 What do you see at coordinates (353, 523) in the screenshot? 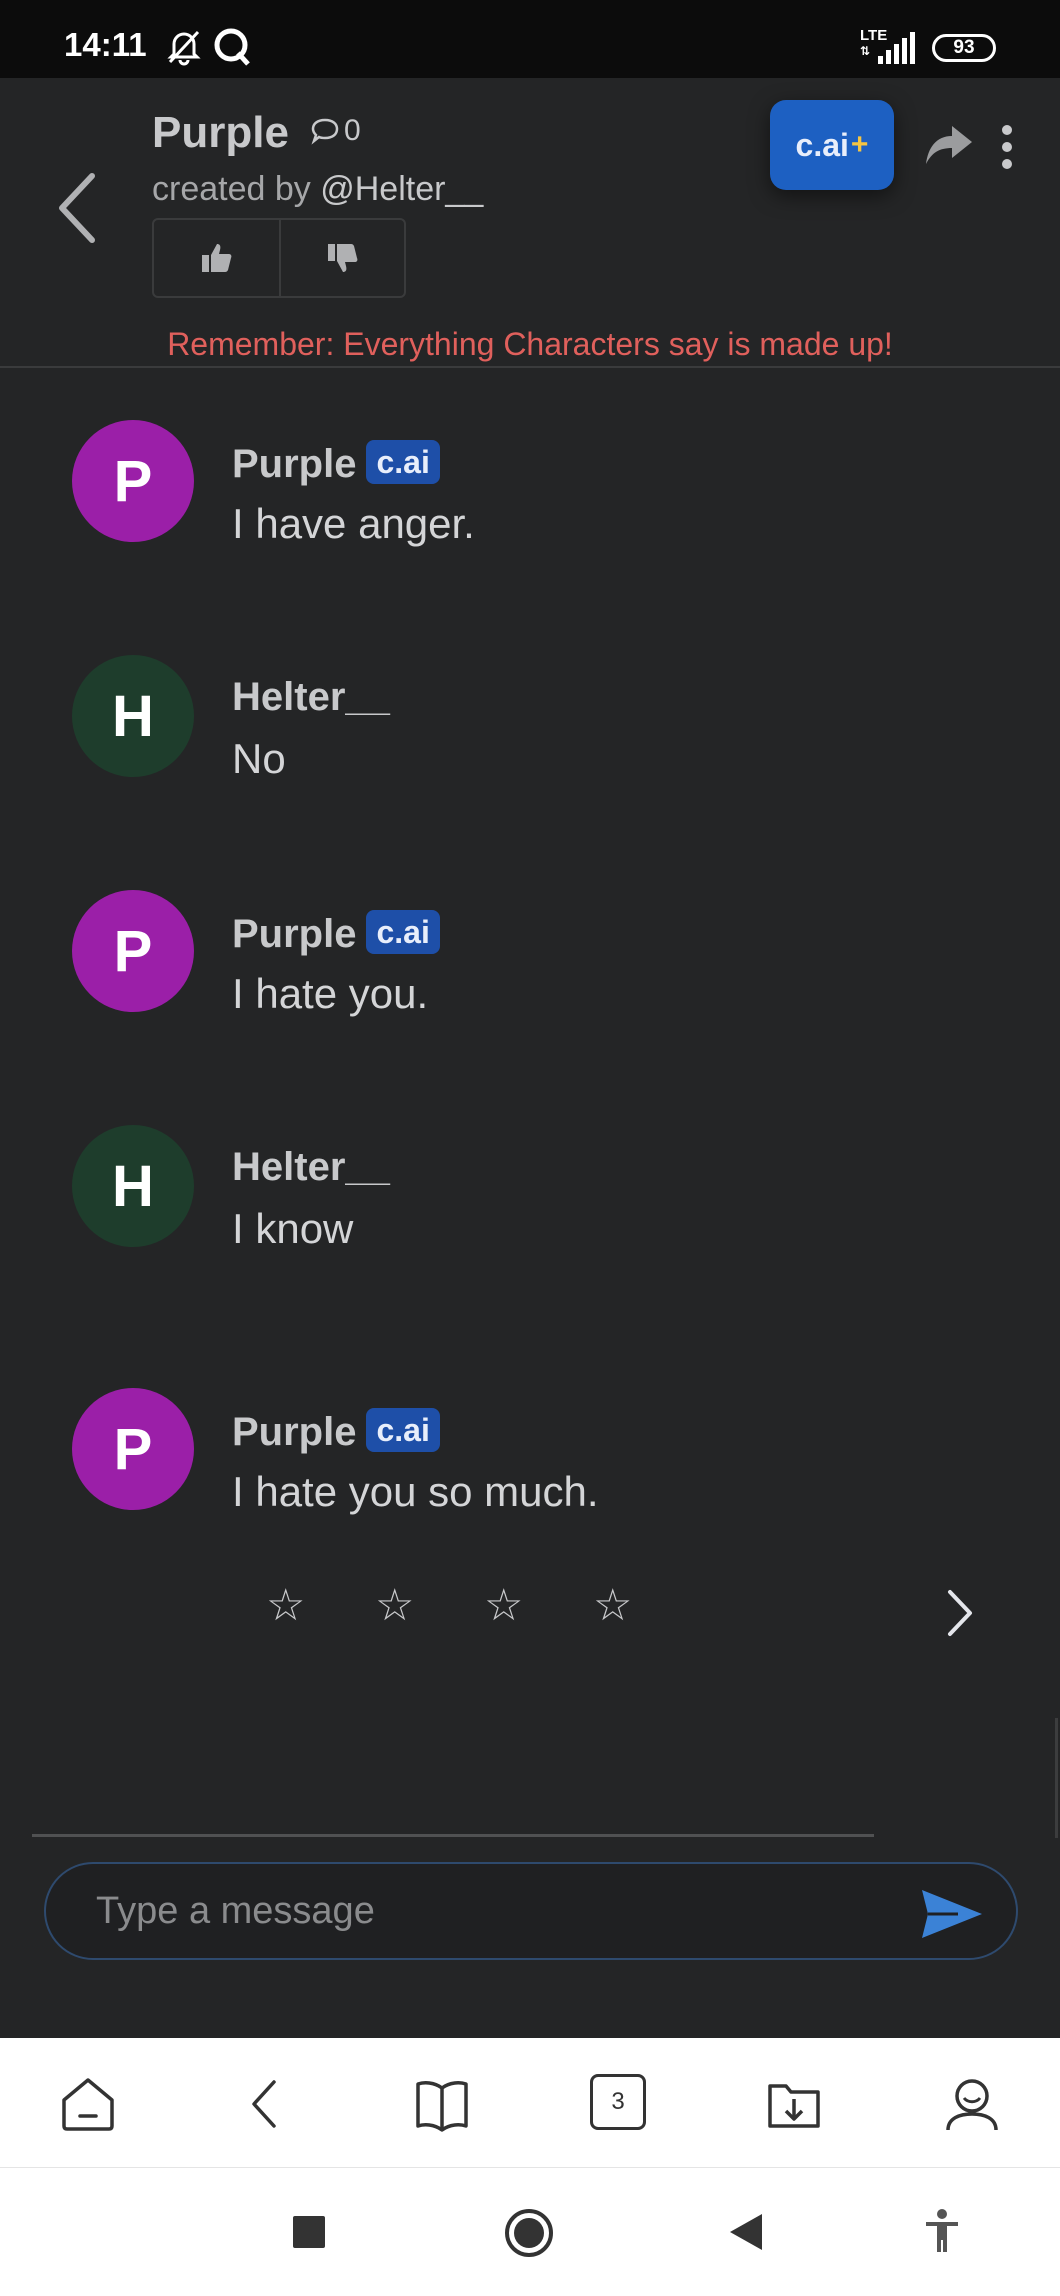
I see `message-text: I have anger.` at bounding box center [353, 523].